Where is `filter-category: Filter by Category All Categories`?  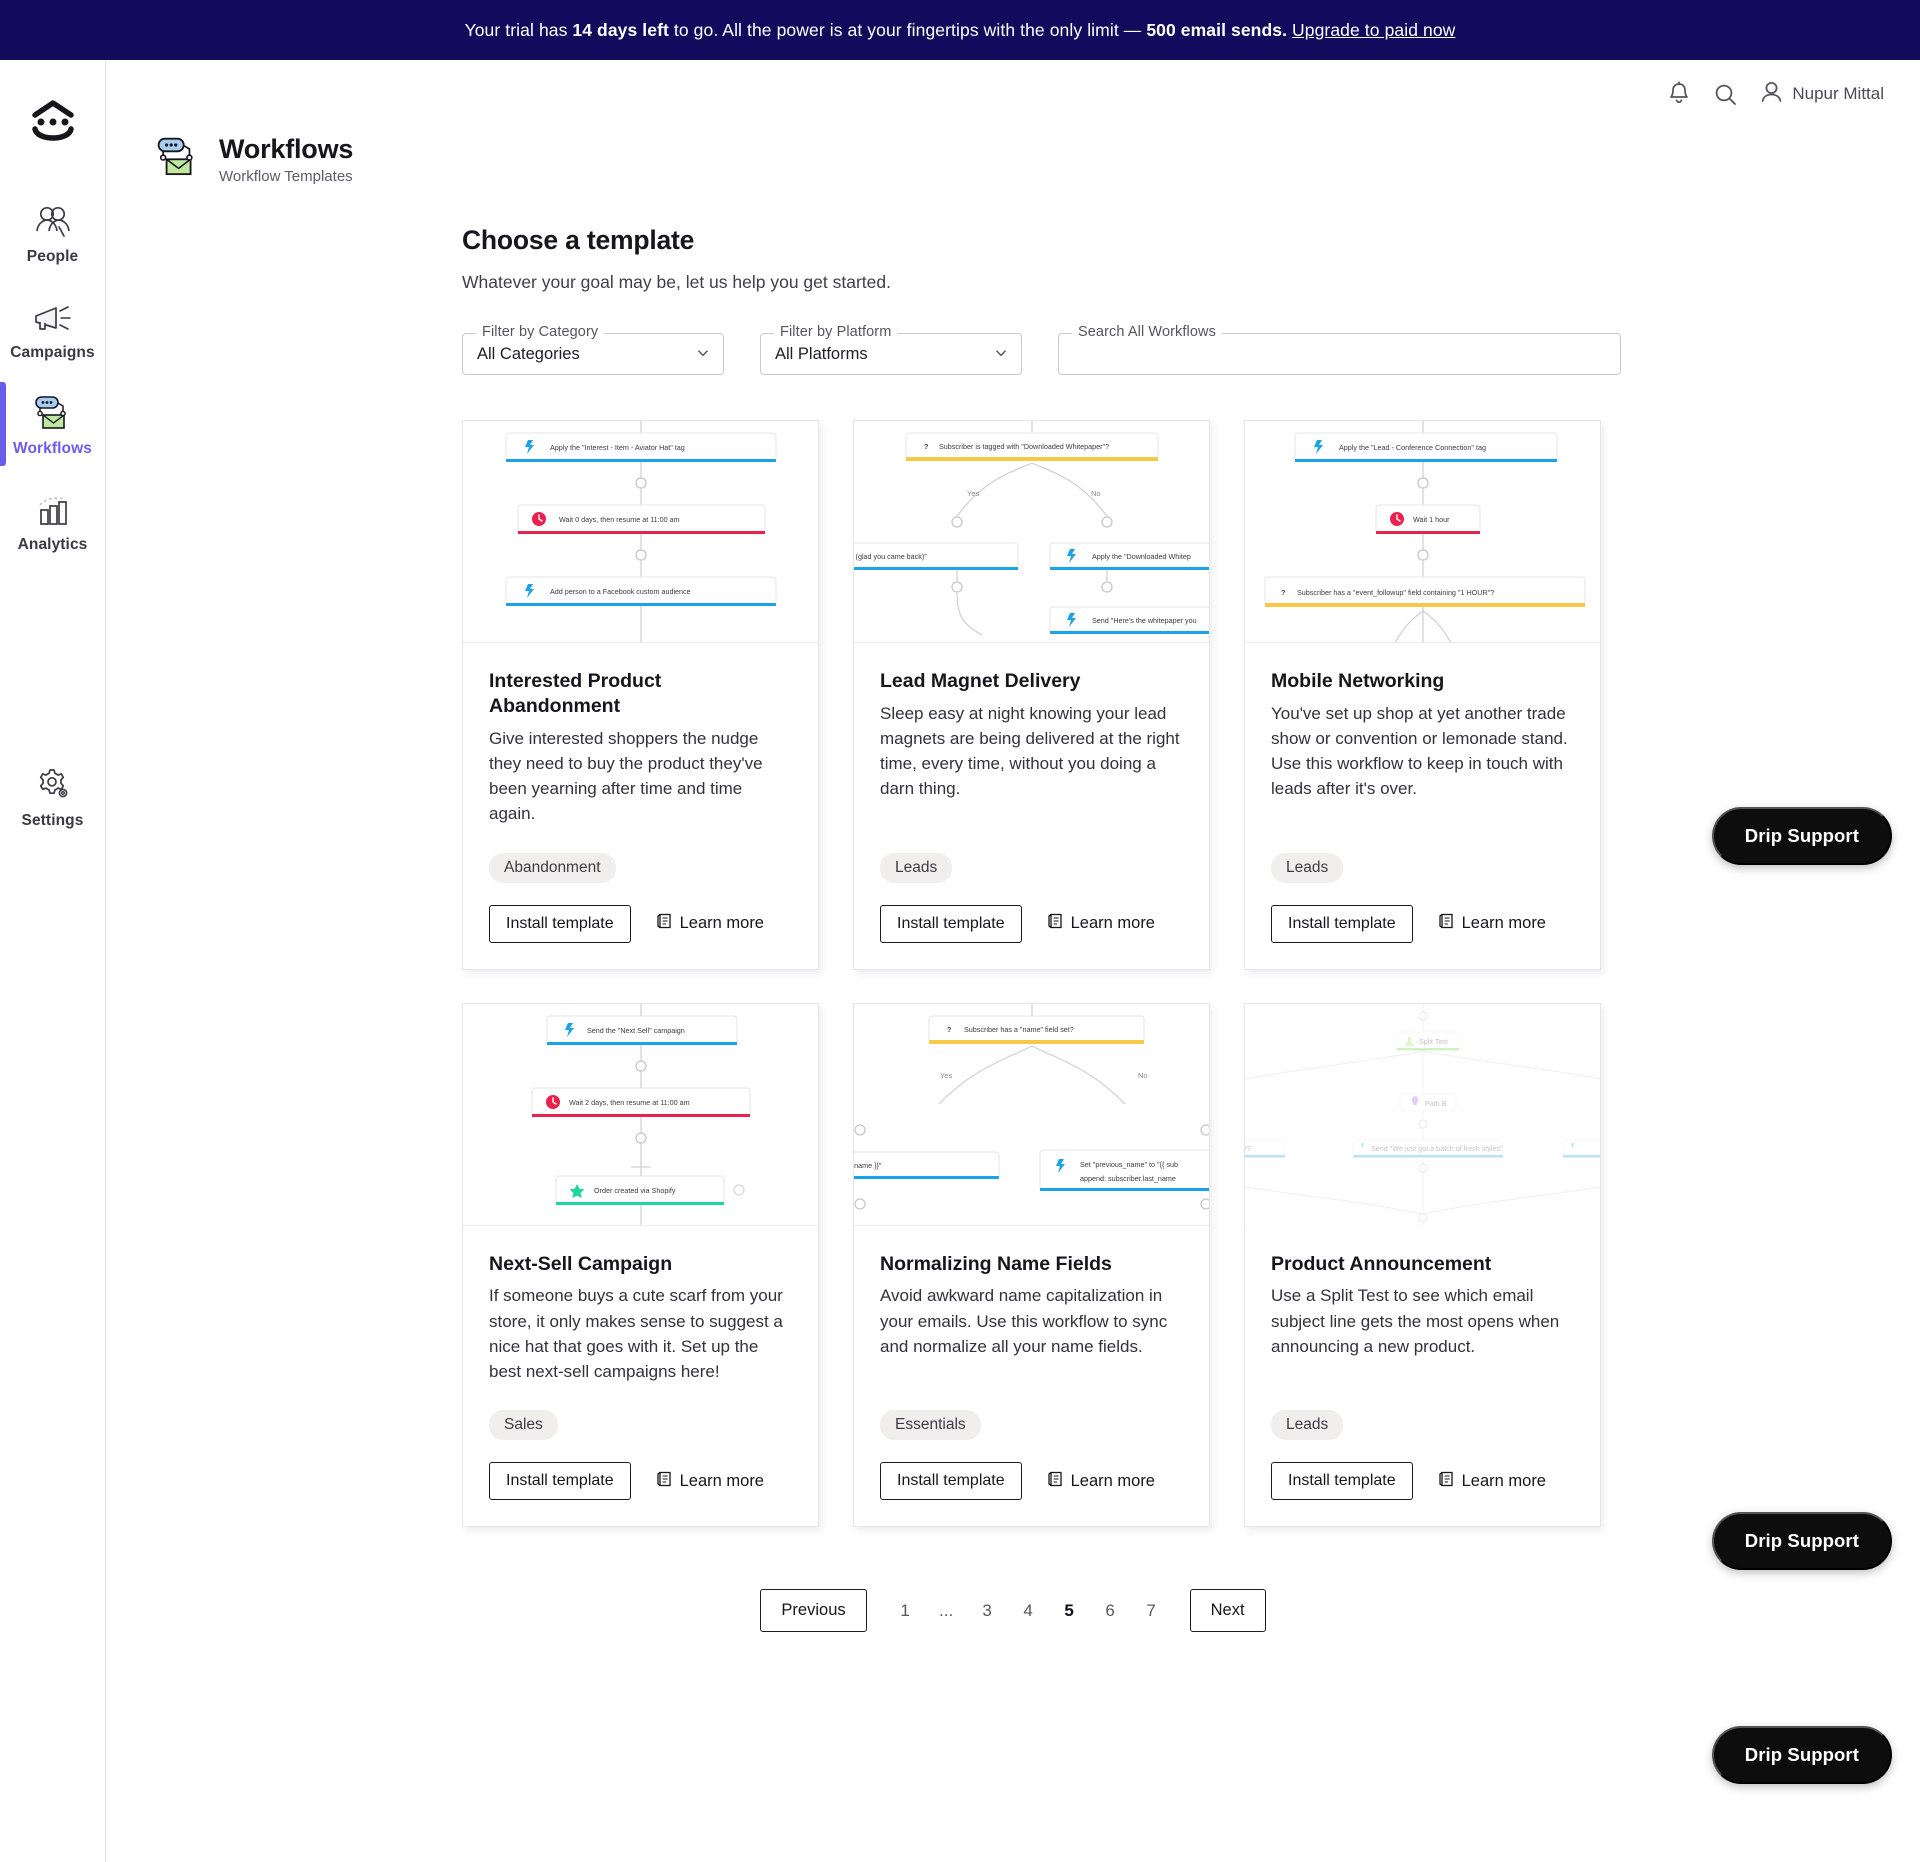
filter-category: Filter by Category All Categories is located at coordinates (593, 349).